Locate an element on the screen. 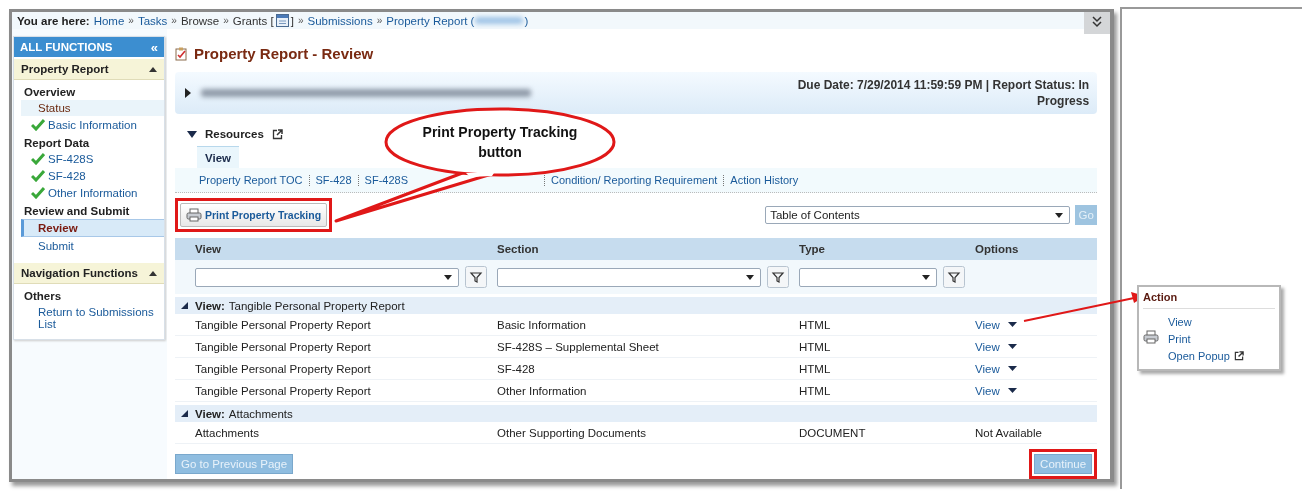 The width and height of the screenshot is (1302, 493). dropdown: Table of Contents is located at coordinates (918, 215).